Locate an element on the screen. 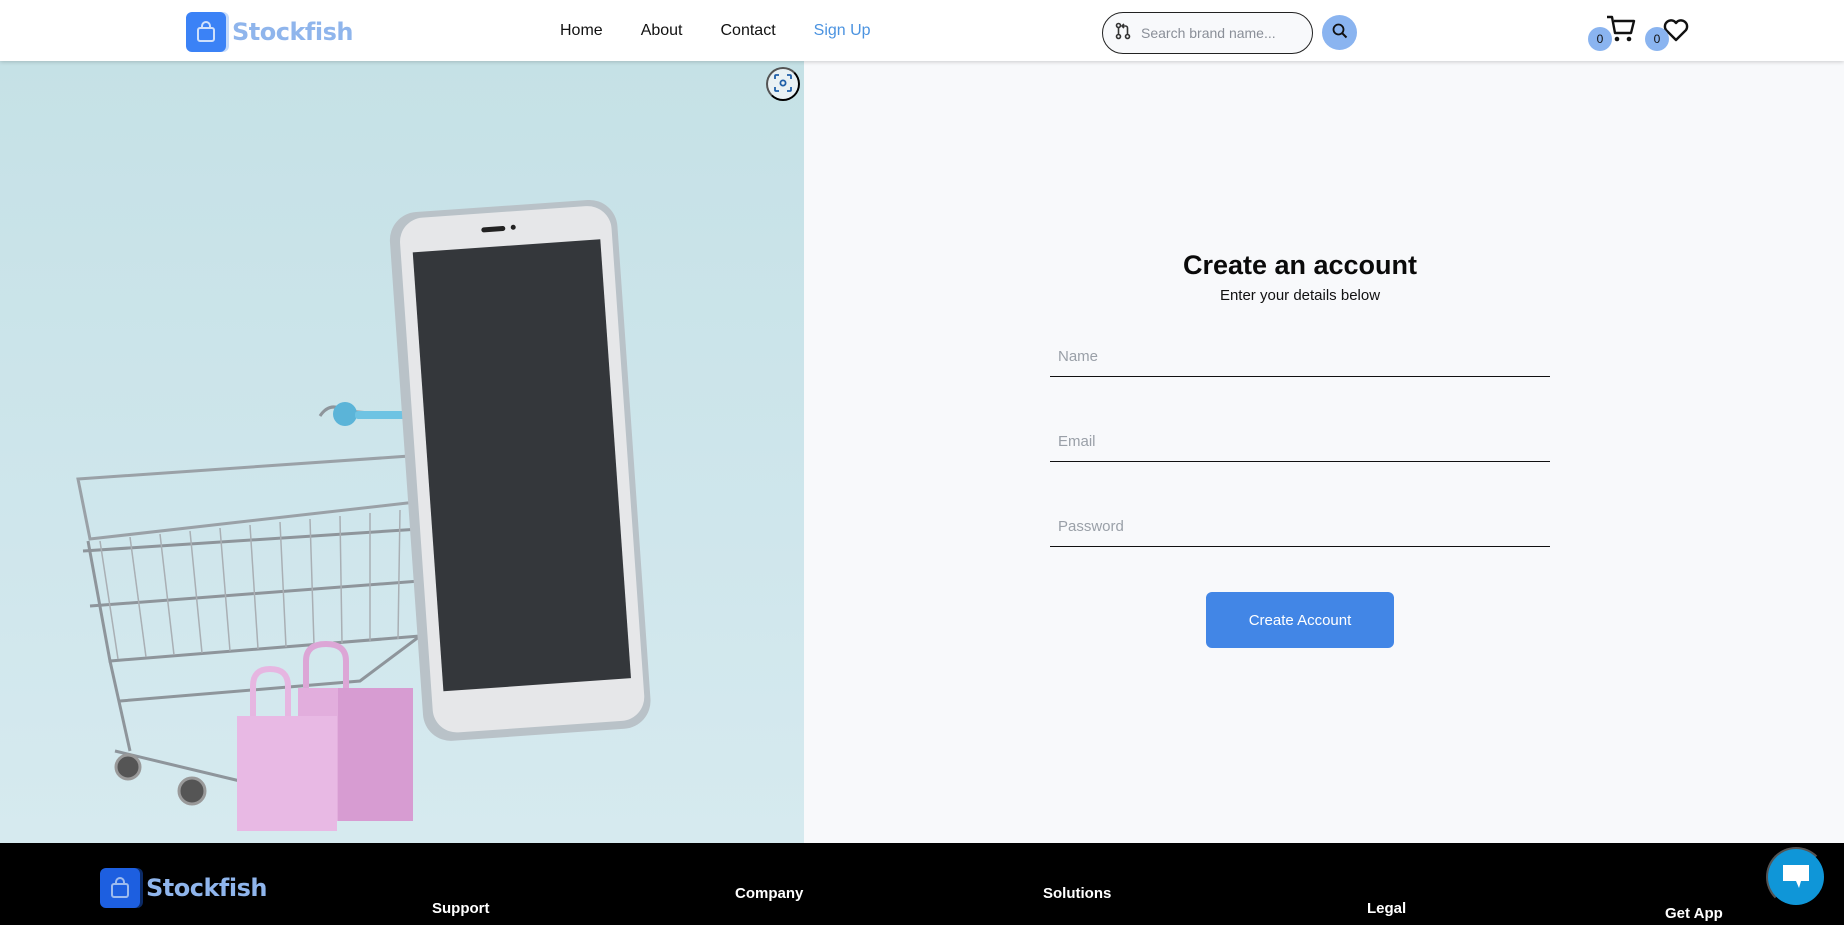 The height and width of the screenshot is (925, 1844). visual-search-button is located at coordinates (783, 84).